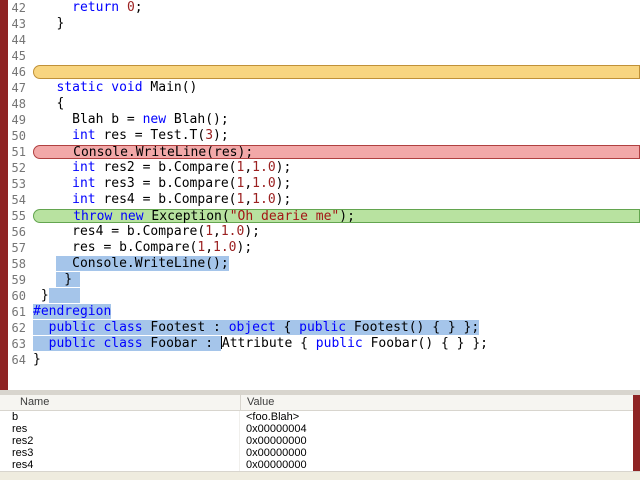  Describe the element at coordinates (284, 216) in the screenshot. I see `code-token: "Oh dearie me"` at that location.